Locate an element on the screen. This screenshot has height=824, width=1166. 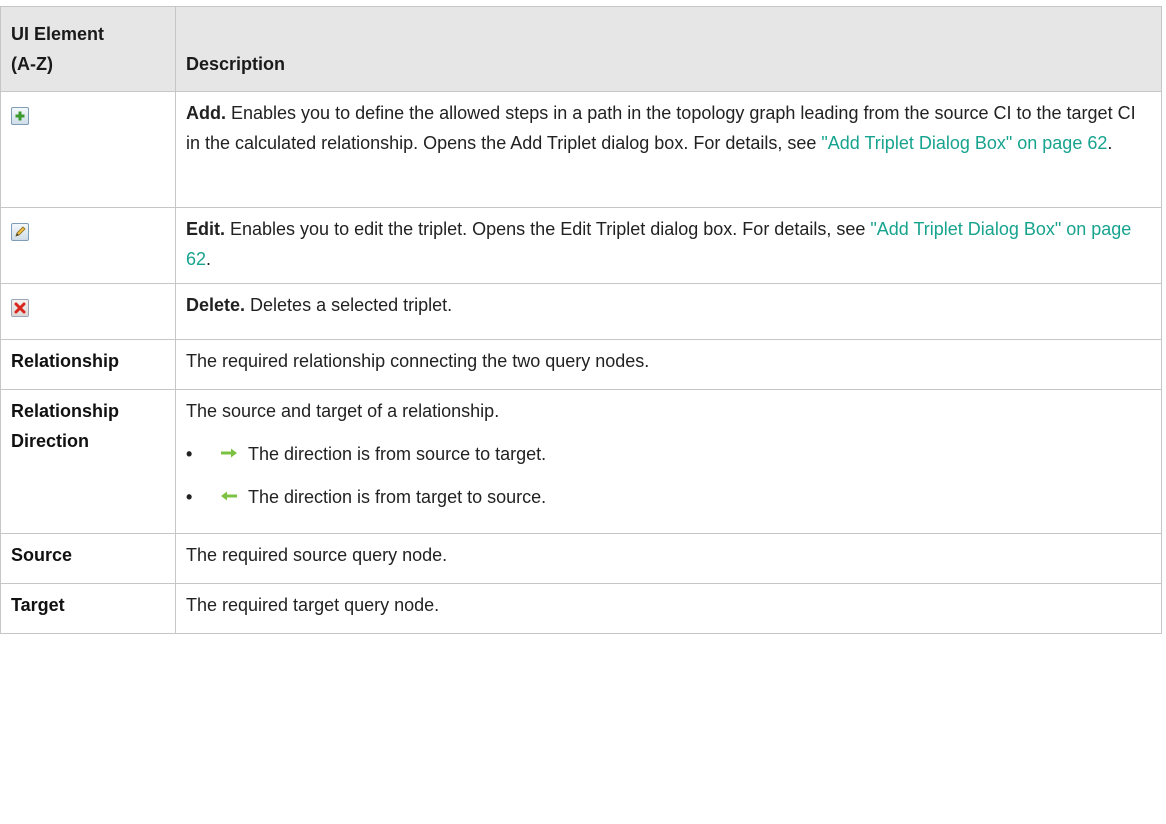
source-description: The required source query node. is located at coordinates (668, 558).